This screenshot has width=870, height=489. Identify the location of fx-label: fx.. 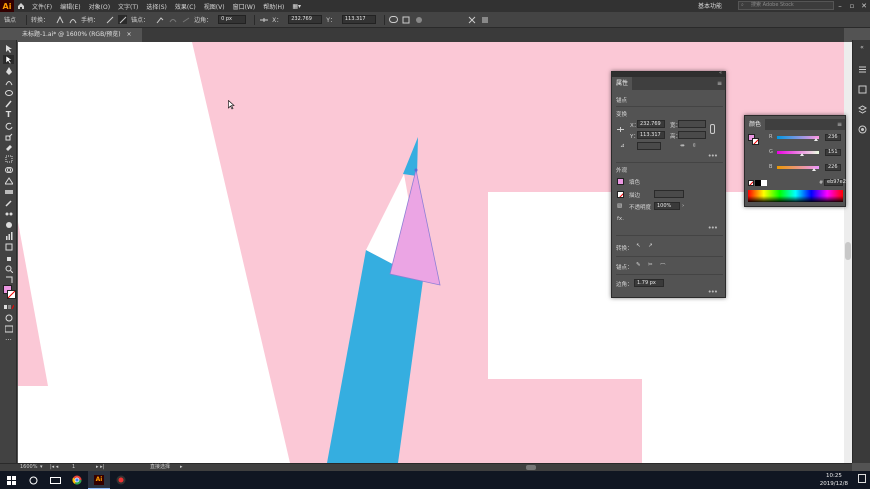
(620, 219).